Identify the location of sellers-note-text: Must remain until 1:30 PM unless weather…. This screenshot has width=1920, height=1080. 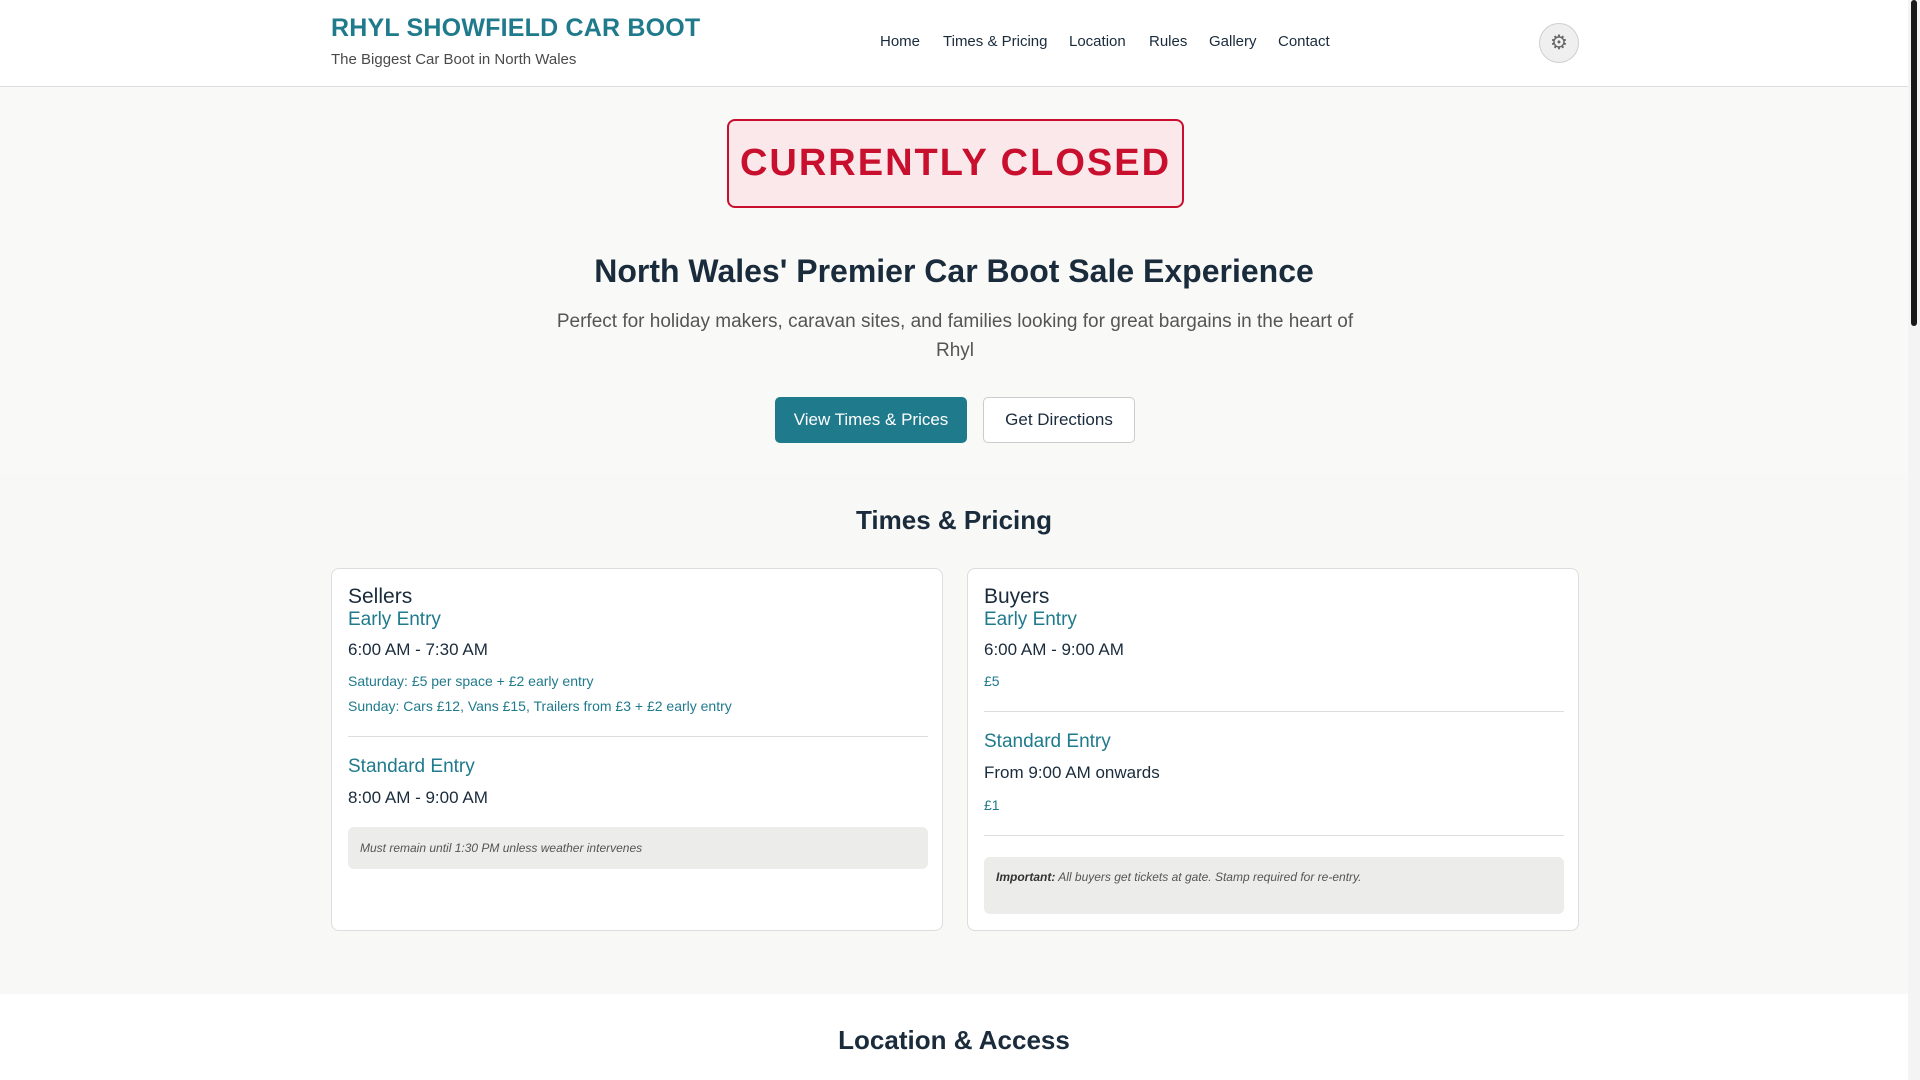
(501, 848).